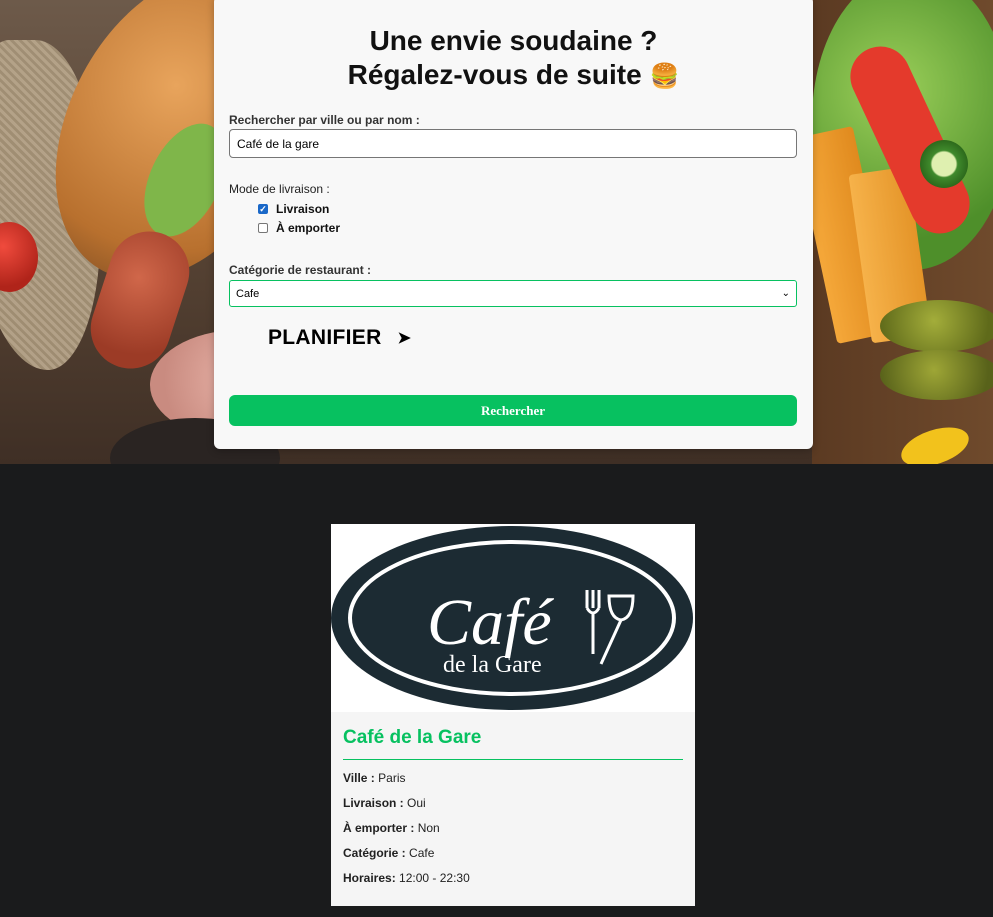 The image size is (993, 917). What do you see at coordinates (325, 337) in the screenshot?
I see `plan-label: PLANIFIER` at bounding box center [325, 337].